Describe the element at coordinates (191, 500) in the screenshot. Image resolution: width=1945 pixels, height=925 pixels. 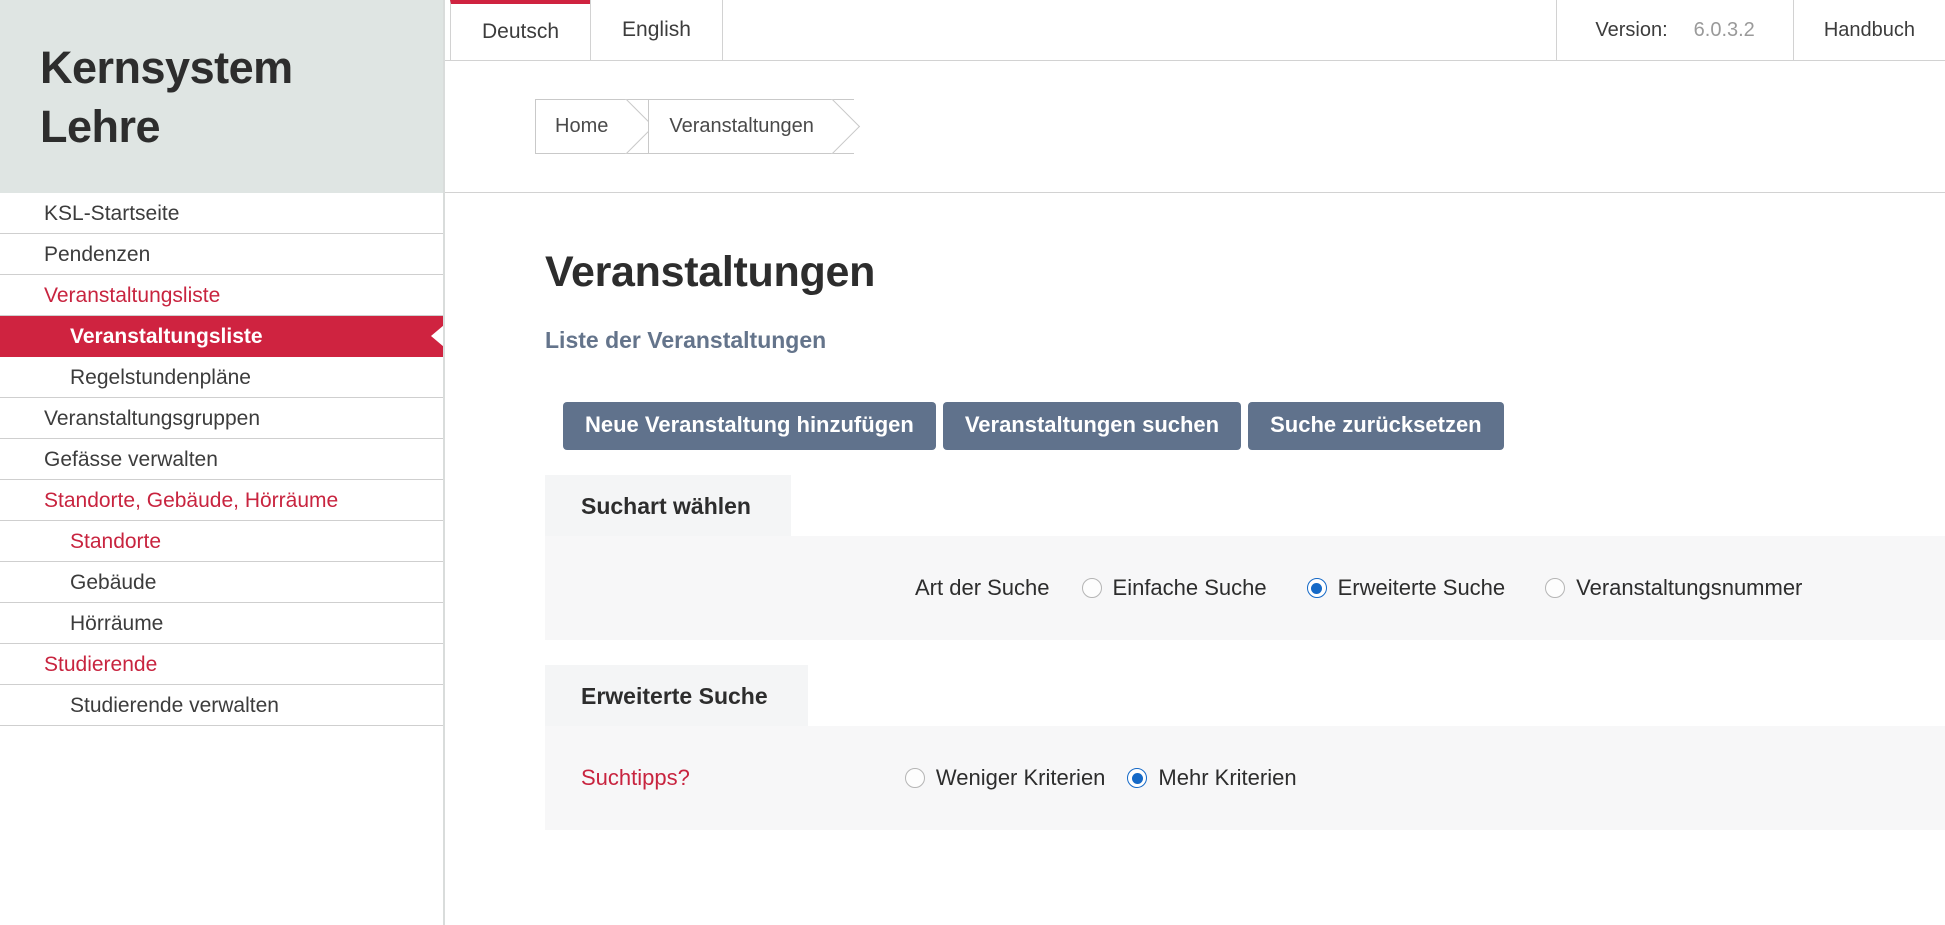
I see `sidebar-item-label: Standorte, Gebäude, Hörräume` at that location.